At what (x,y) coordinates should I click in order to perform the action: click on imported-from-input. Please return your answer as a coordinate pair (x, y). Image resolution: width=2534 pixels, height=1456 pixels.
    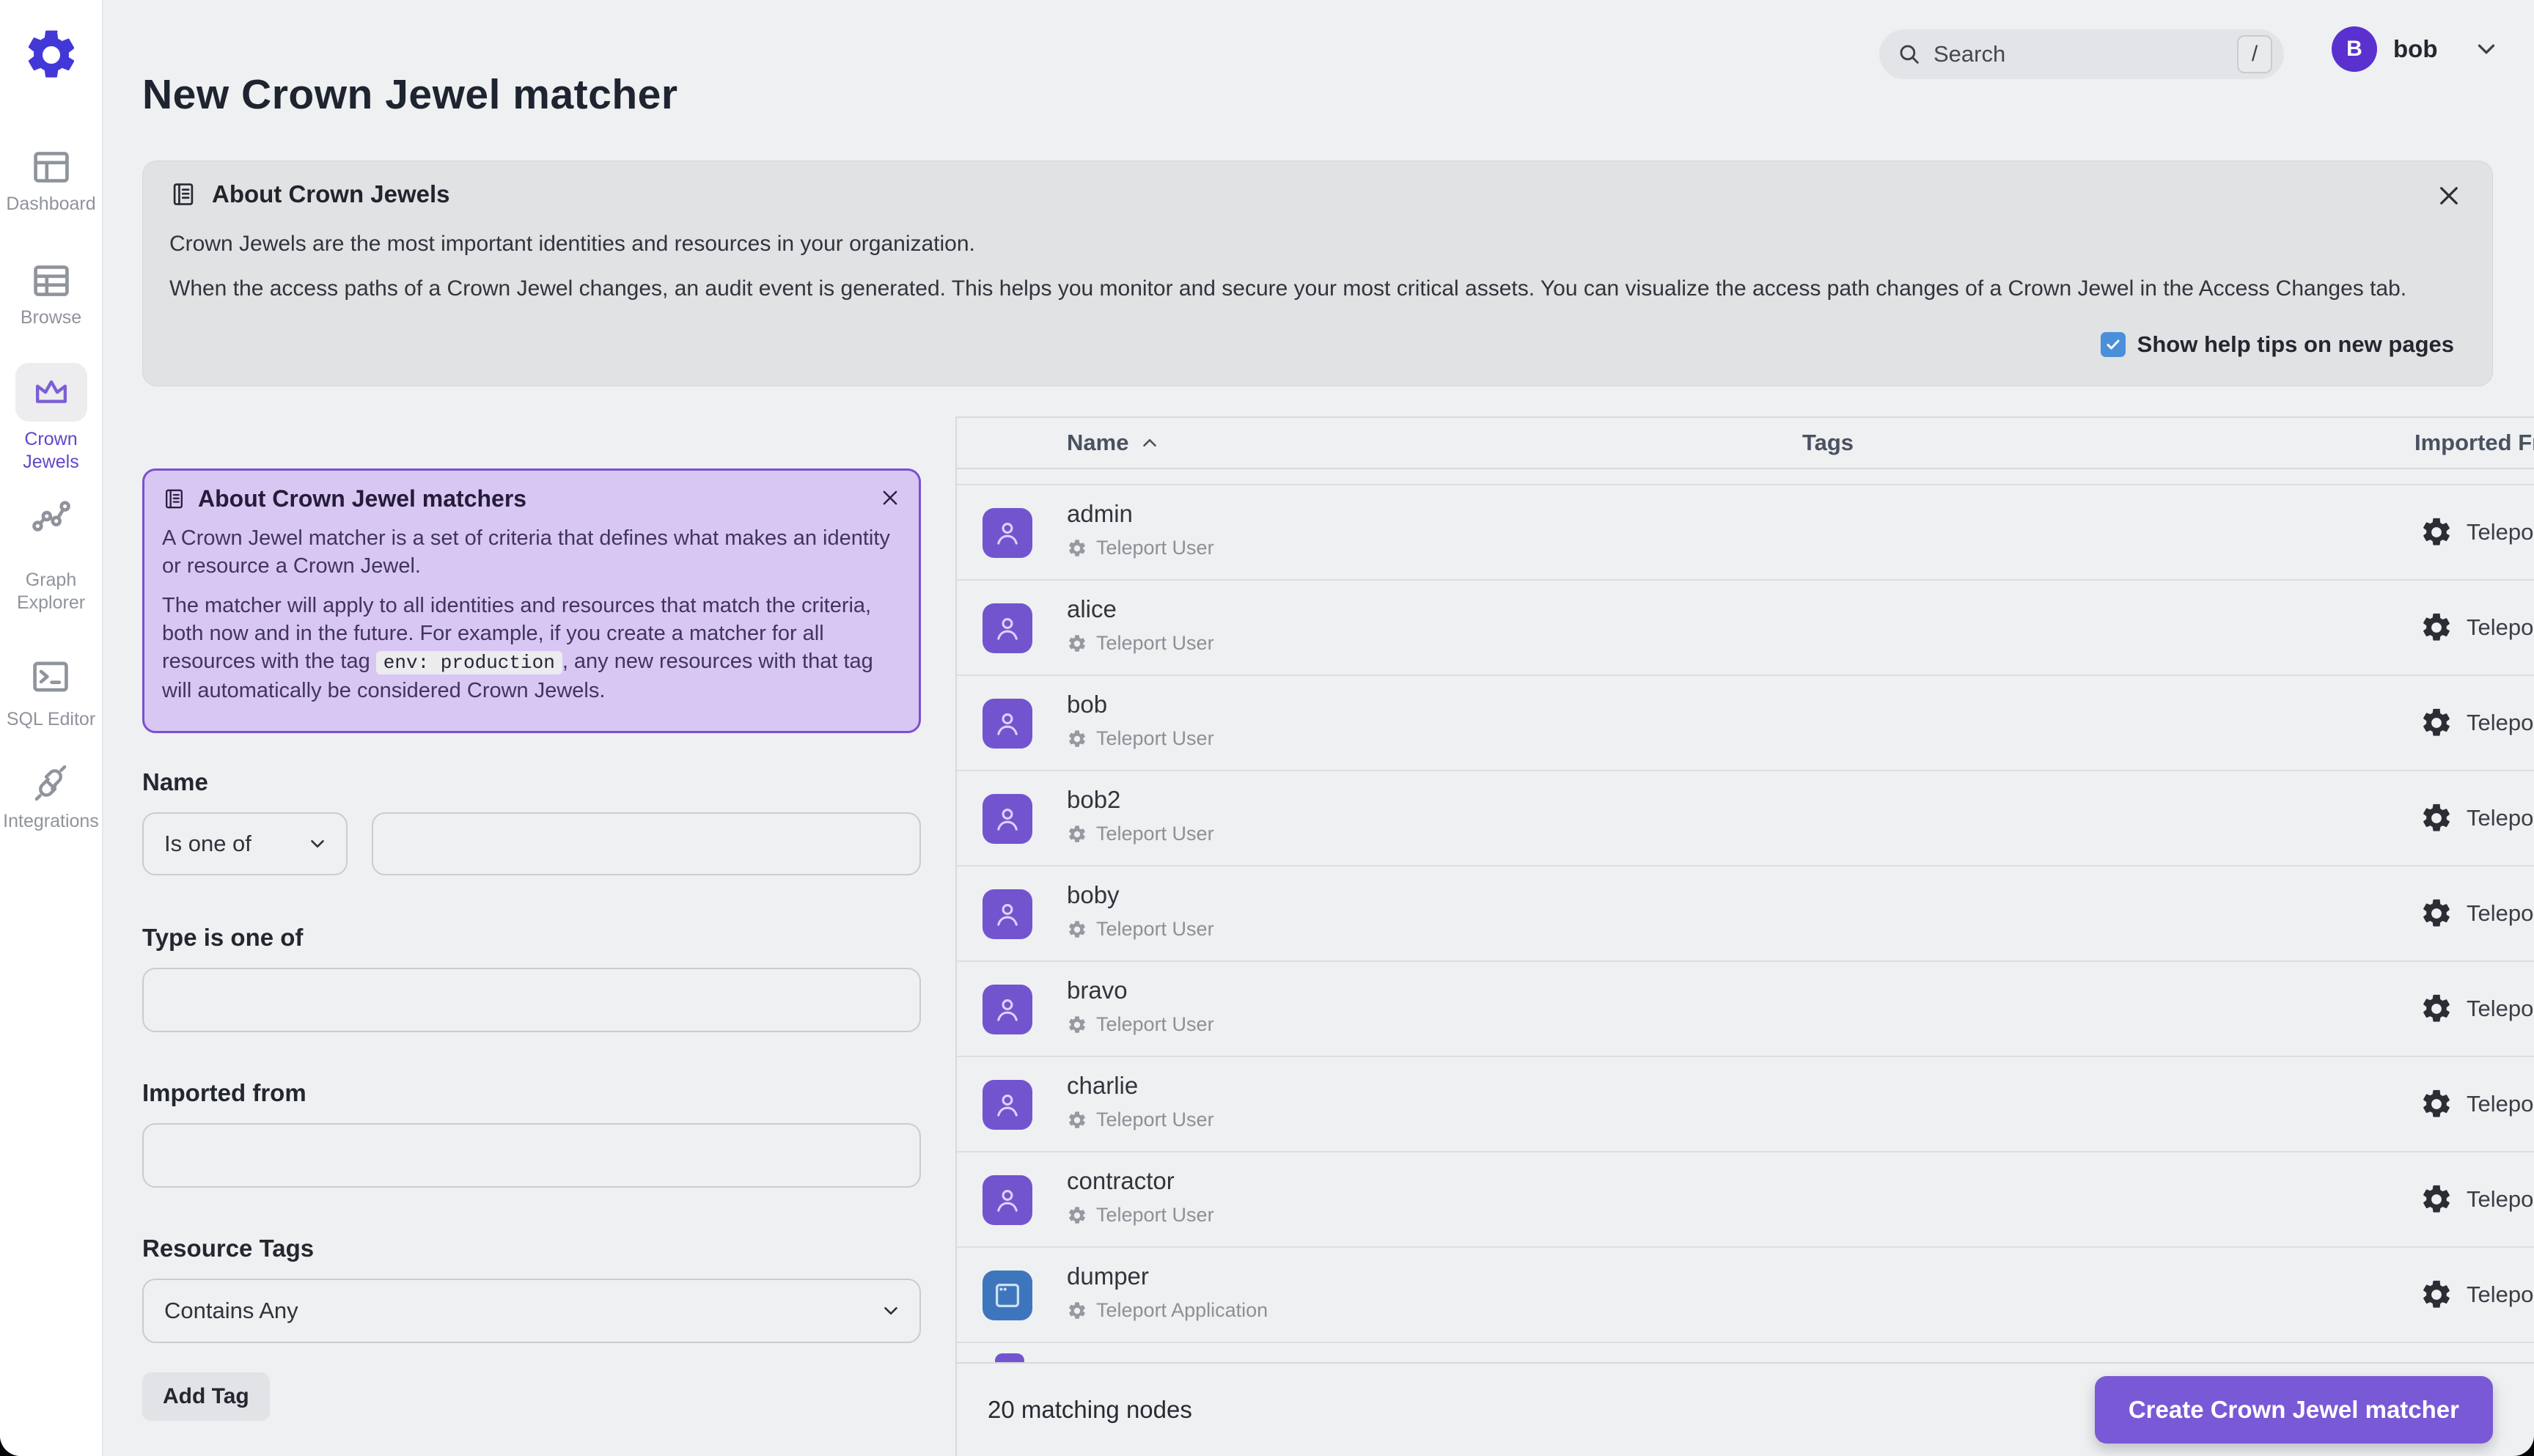
    Looking at the image, I should click on (531, 1155).